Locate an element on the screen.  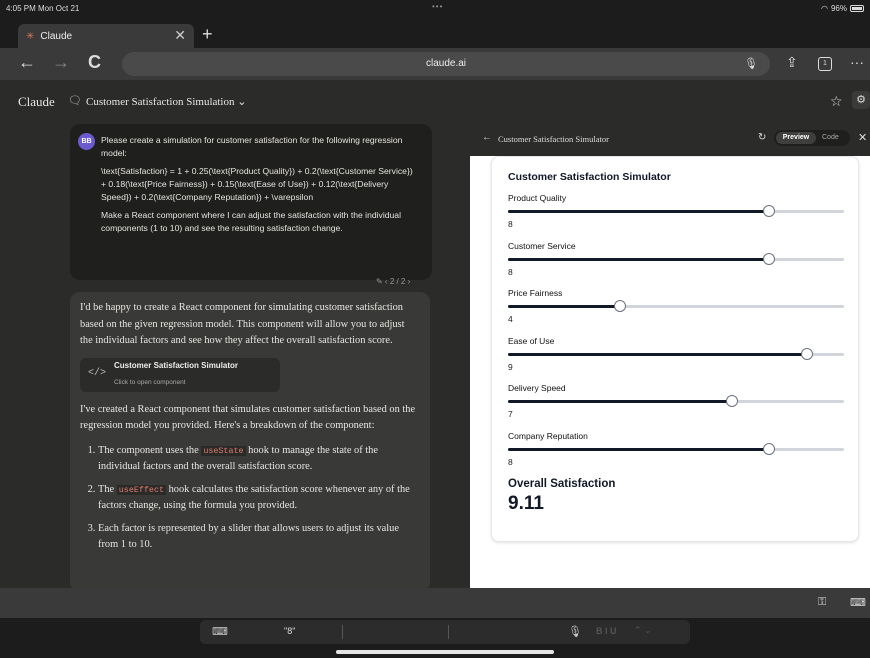
factor-label: Price Fairness is located at coordinates (535, 293).